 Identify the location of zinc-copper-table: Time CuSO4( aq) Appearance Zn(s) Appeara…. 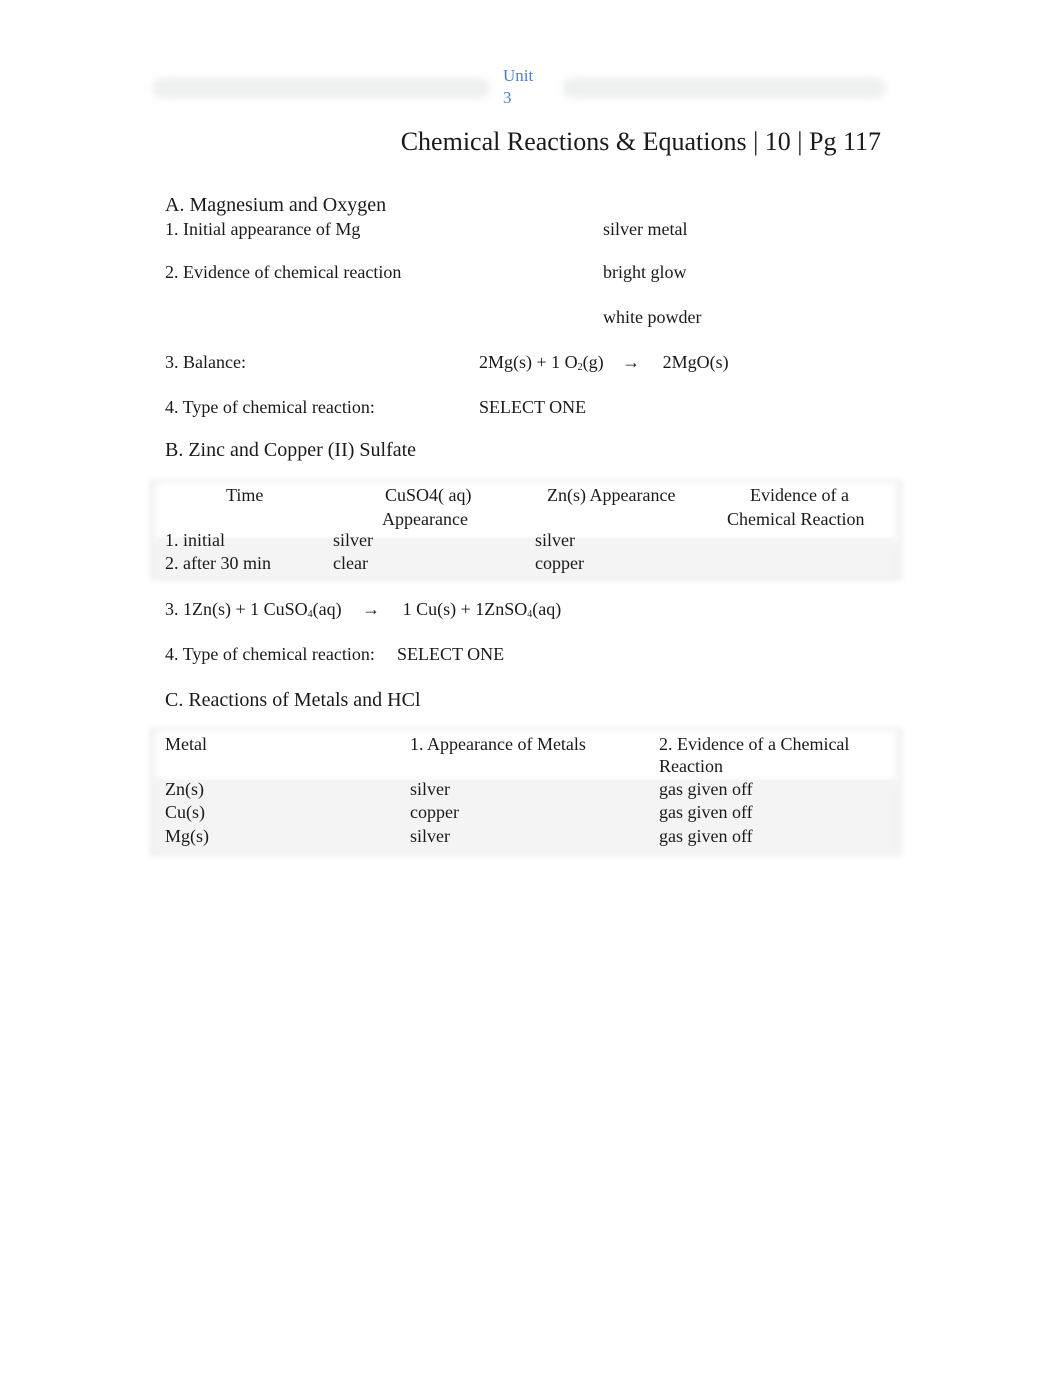
(526, 530).